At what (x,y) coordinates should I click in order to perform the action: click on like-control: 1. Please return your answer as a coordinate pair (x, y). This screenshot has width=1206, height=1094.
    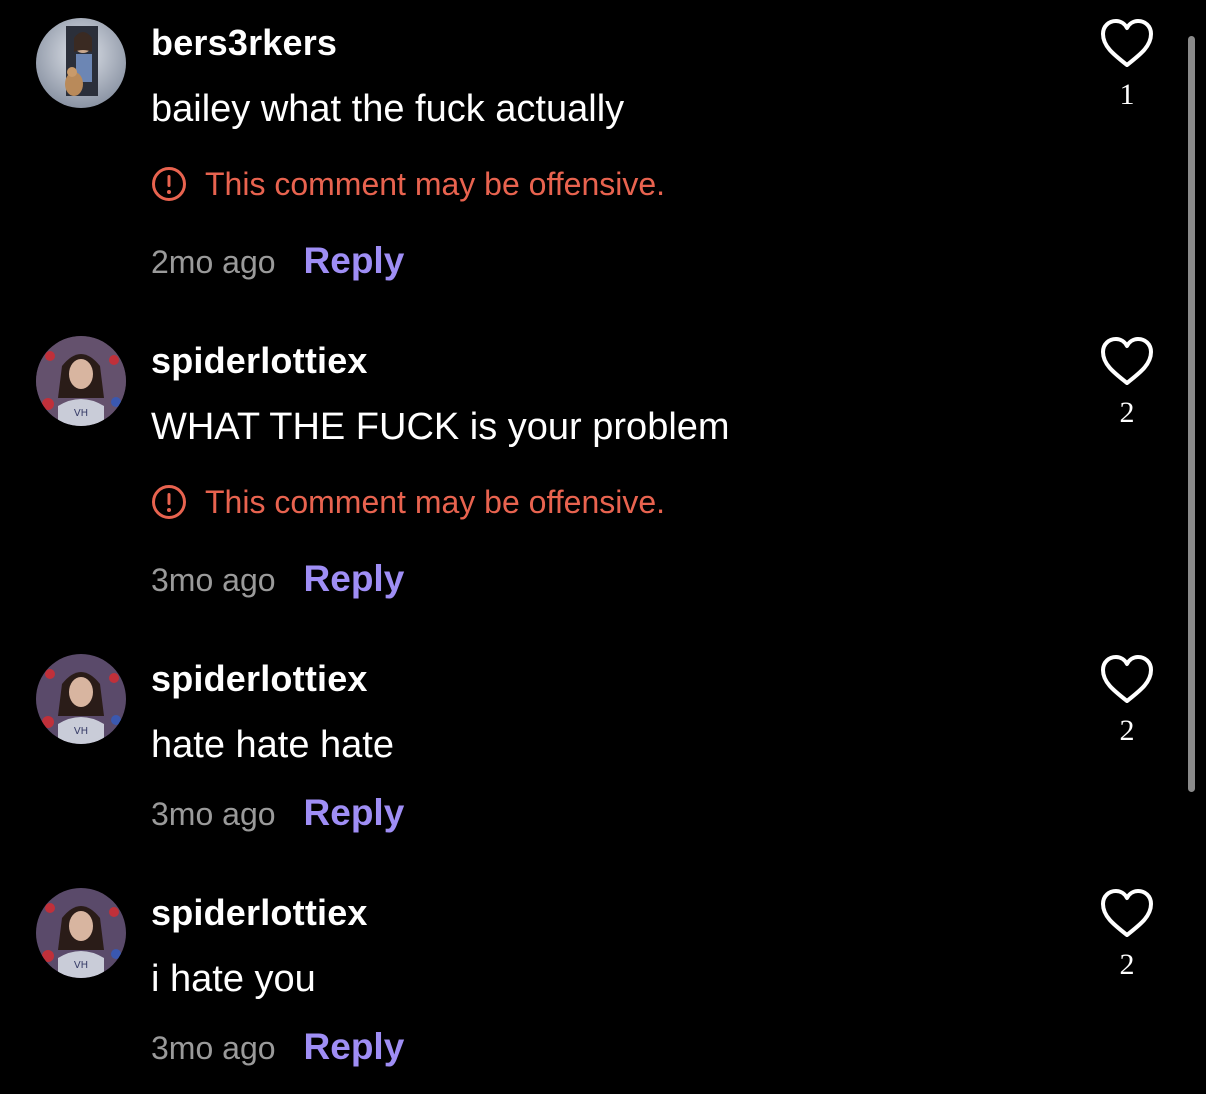
    Looking at the image, I should click on (1127, 65).